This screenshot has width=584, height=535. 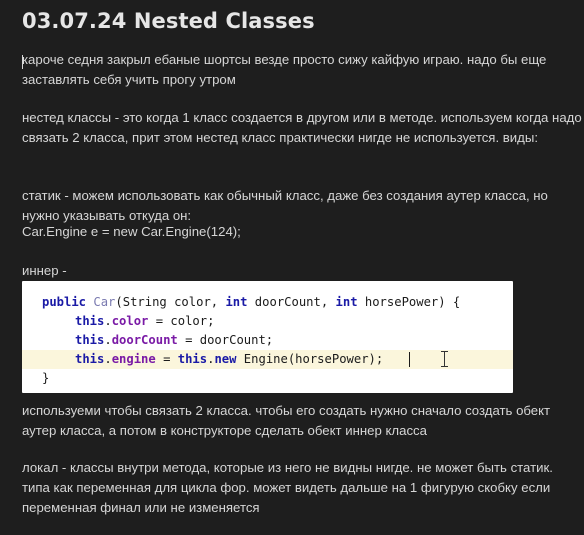 I want to click on paragraph-inner: иннер -, so click(x=302, y=271).